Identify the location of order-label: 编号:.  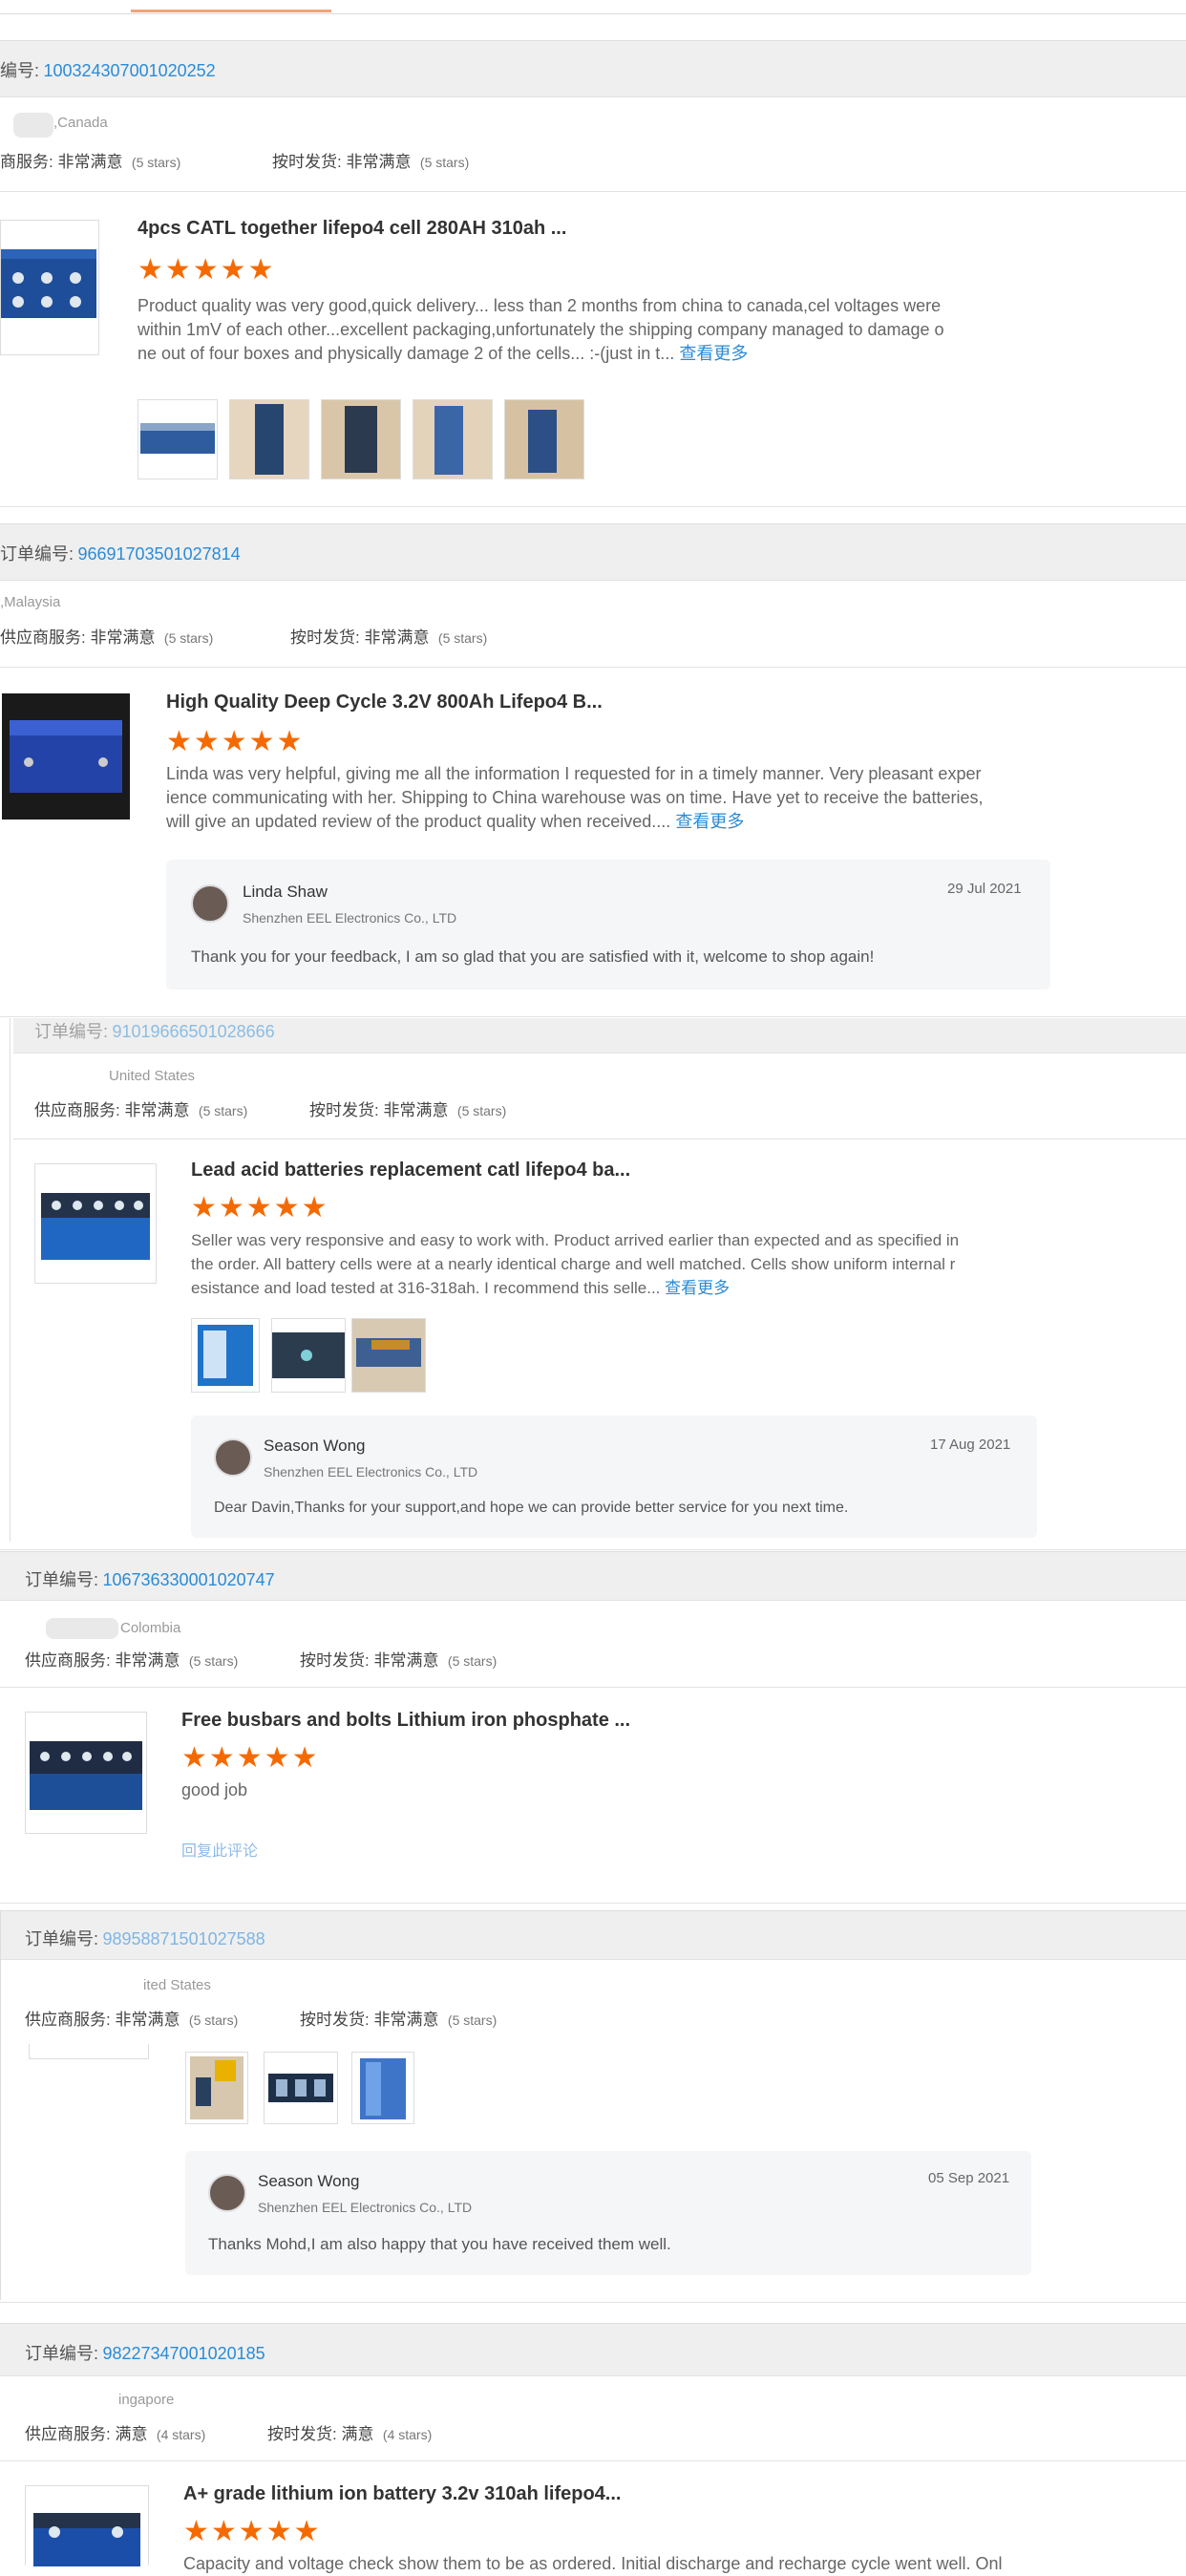
(20, 70).